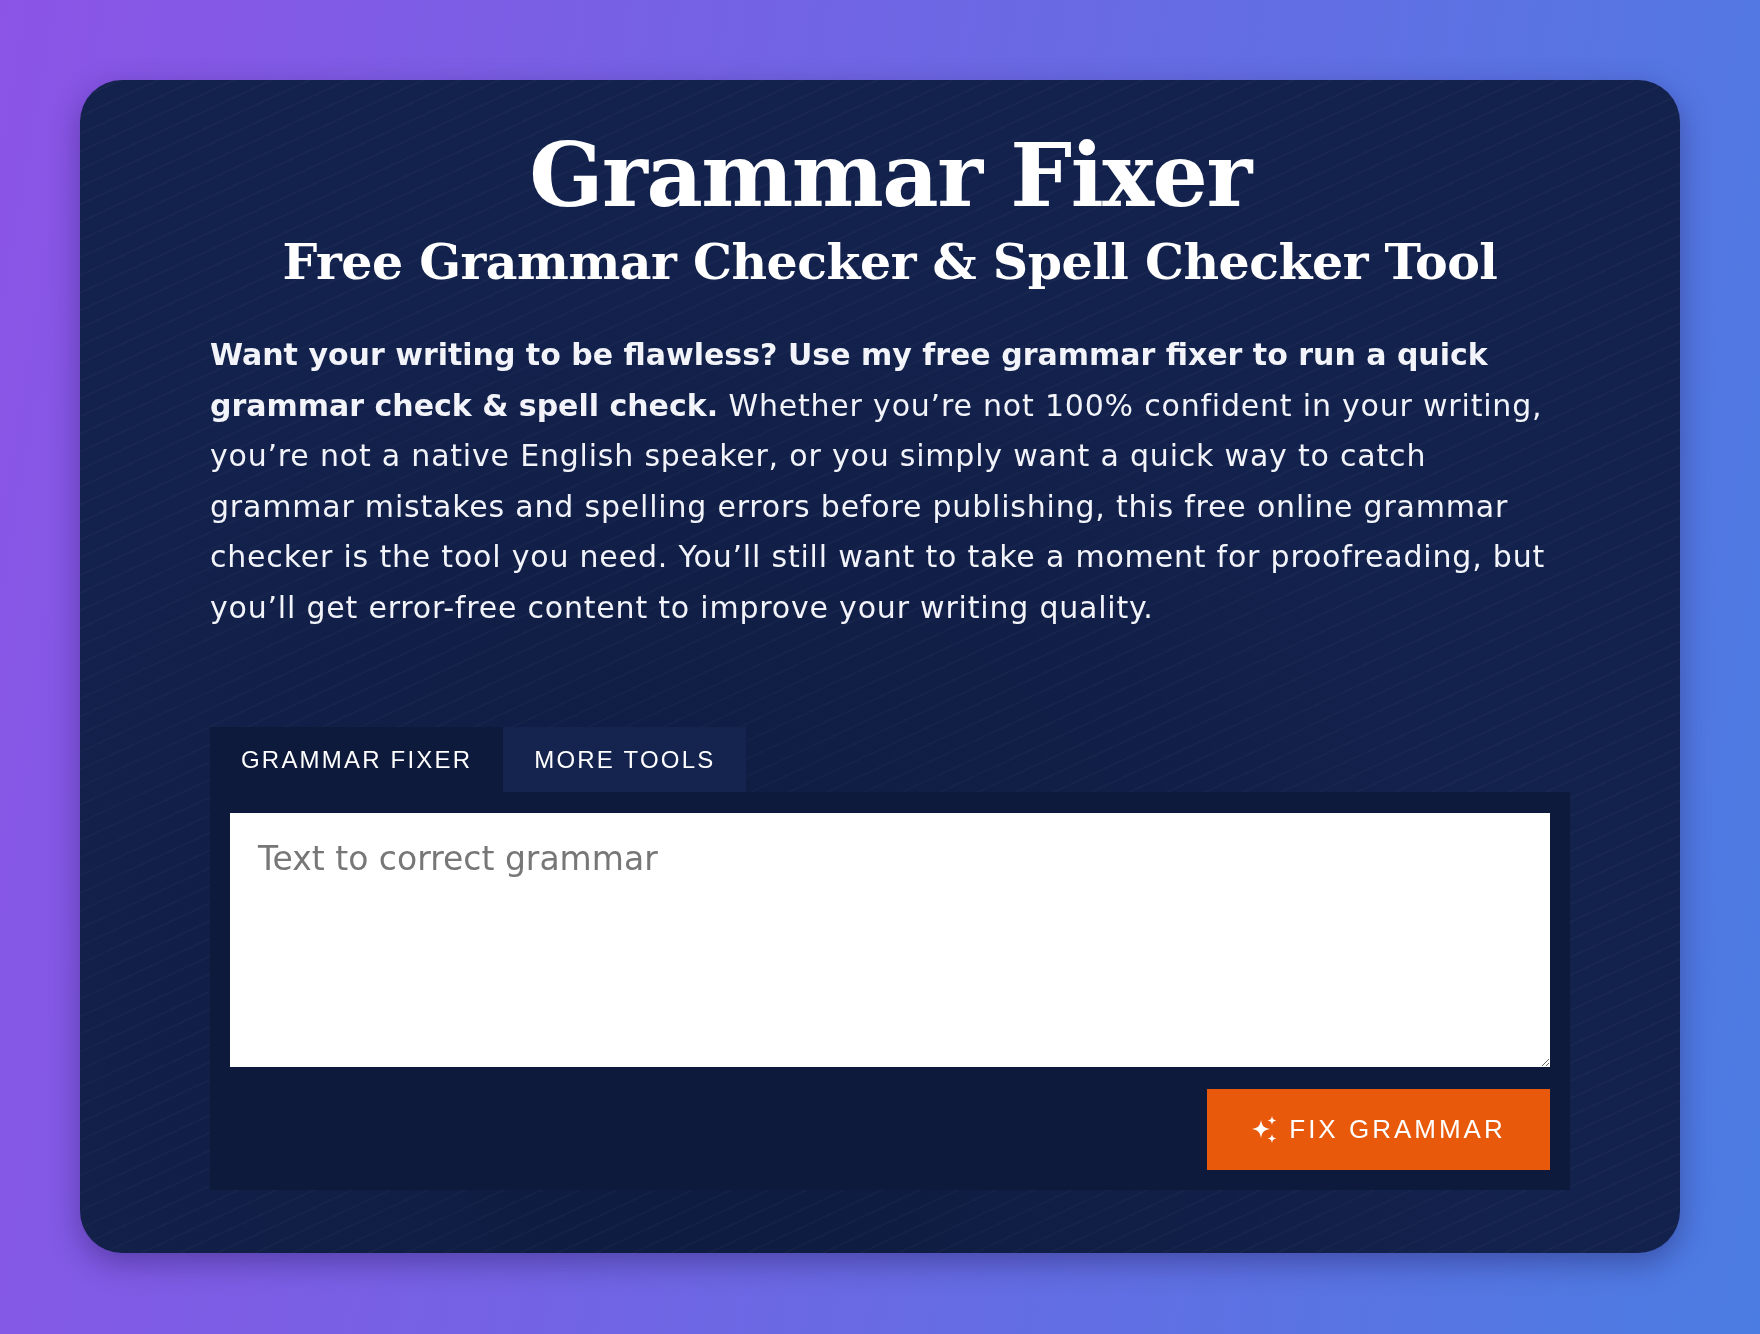 The width and height of the screenshot is (1760, 1334). I want to click on text-input-field: Text to correct grammar, so click(890, 940).